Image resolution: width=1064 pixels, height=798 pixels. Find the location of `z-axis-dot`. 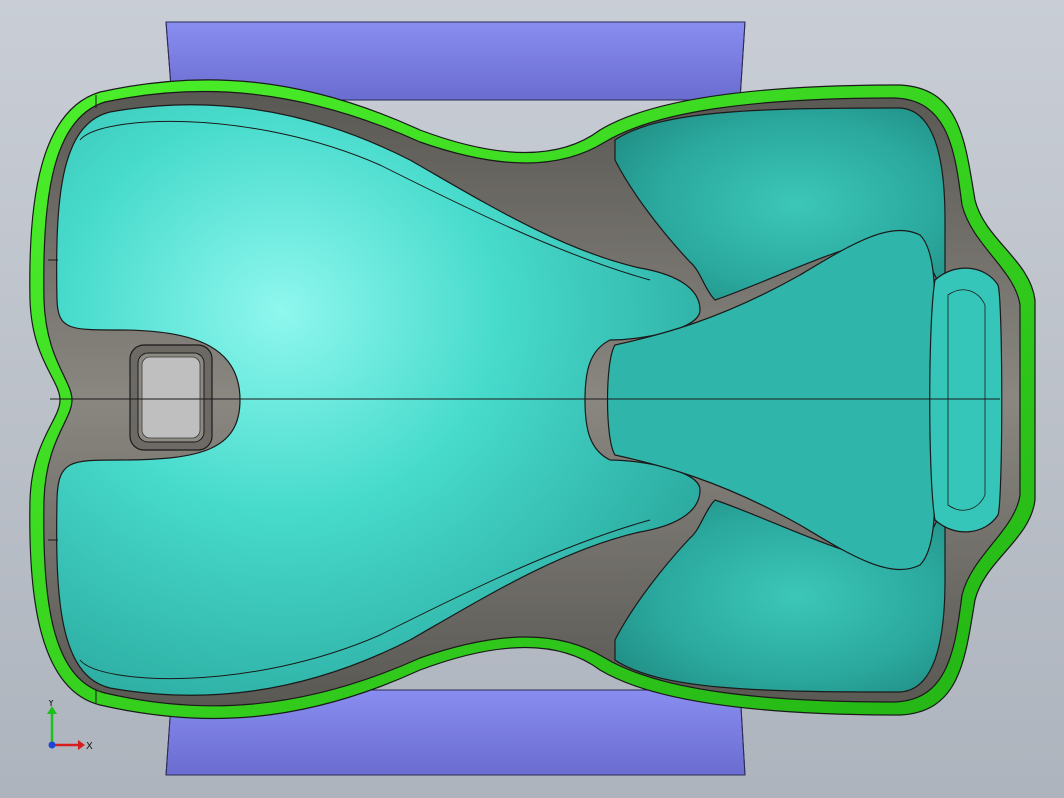

z-axis-dot is located at coordinates (52, 745).